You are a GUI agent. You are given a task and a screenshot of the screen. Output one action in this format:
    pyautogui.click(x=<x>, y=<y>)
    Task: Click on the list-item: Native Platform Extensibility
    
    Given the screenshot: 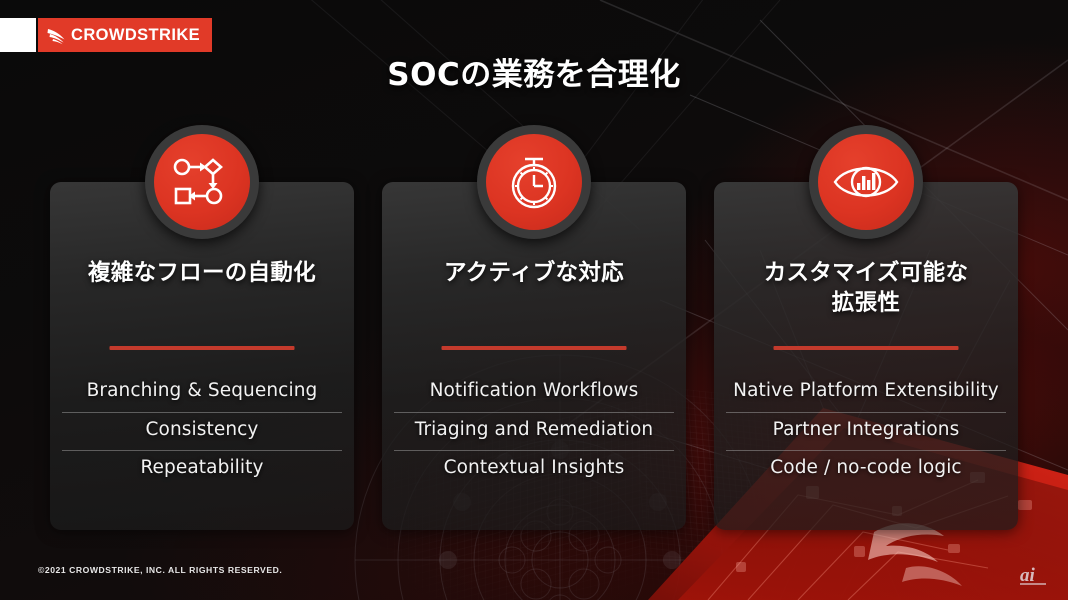 What is the action you would take?
    pyautogui.click(x=866, y=393)
    